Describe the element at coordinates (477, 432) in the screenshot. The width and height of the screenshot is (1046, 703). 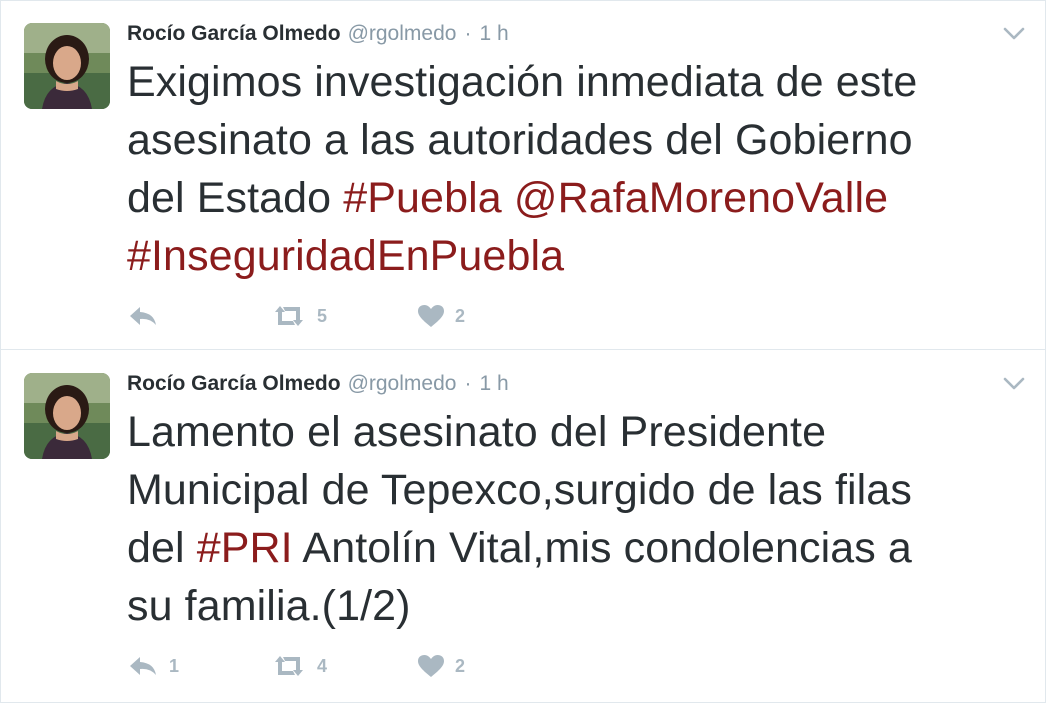
I see `tweet-text-segment: Lamento el asesinato del Presidente` at that location.